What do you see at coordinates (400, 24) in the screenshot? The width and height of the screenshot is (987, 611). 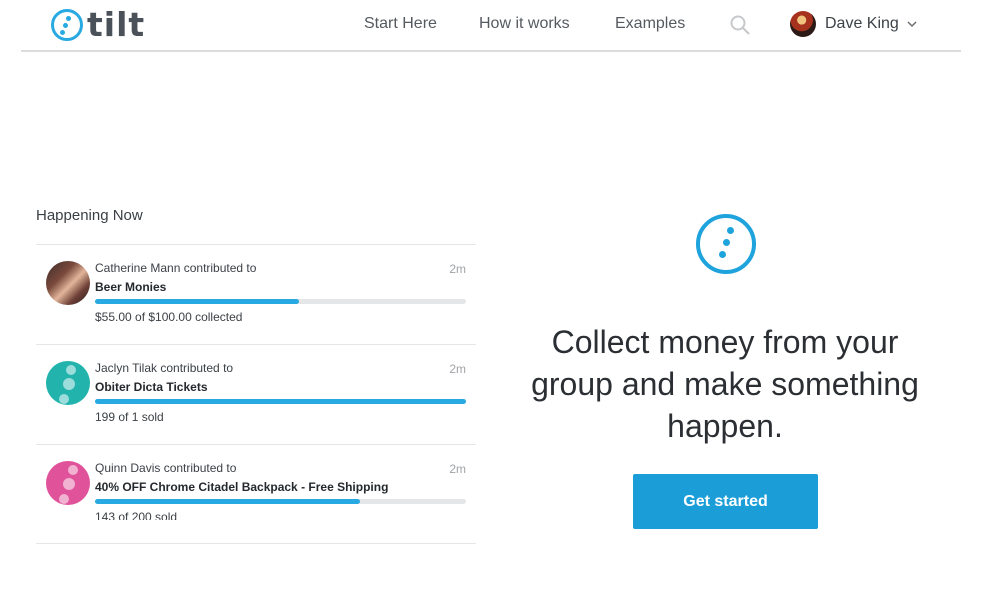 I see `nav-start-here: Start Here` at bounding box center [400, 24].